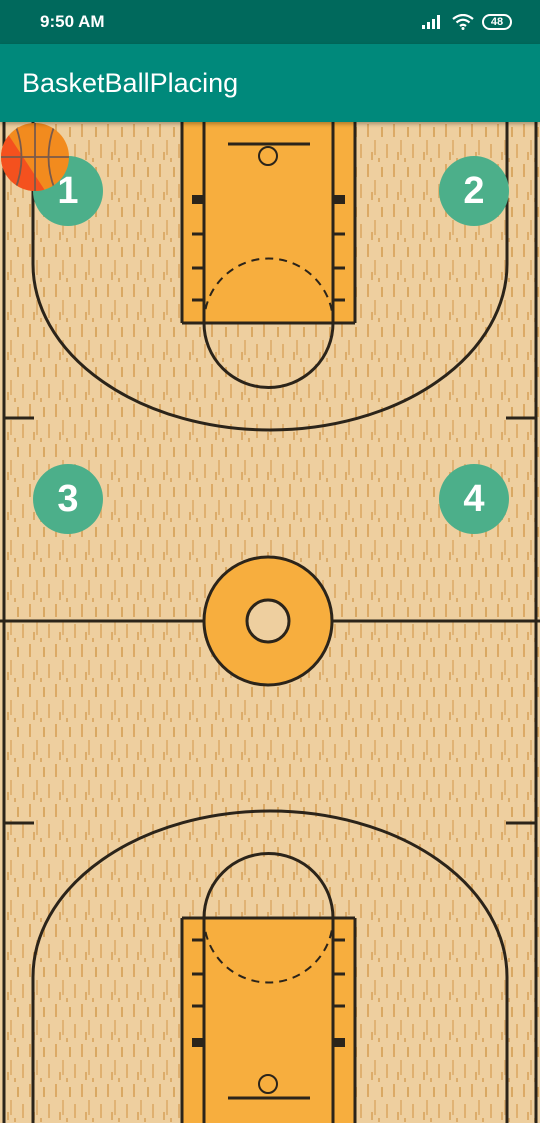 This screenshot has height=1123, width=540. What do you see at coordinates (270, 22) in the screenshot?
I see `status-bar: 9:50 AM 48` at bounding box center [270, 22].